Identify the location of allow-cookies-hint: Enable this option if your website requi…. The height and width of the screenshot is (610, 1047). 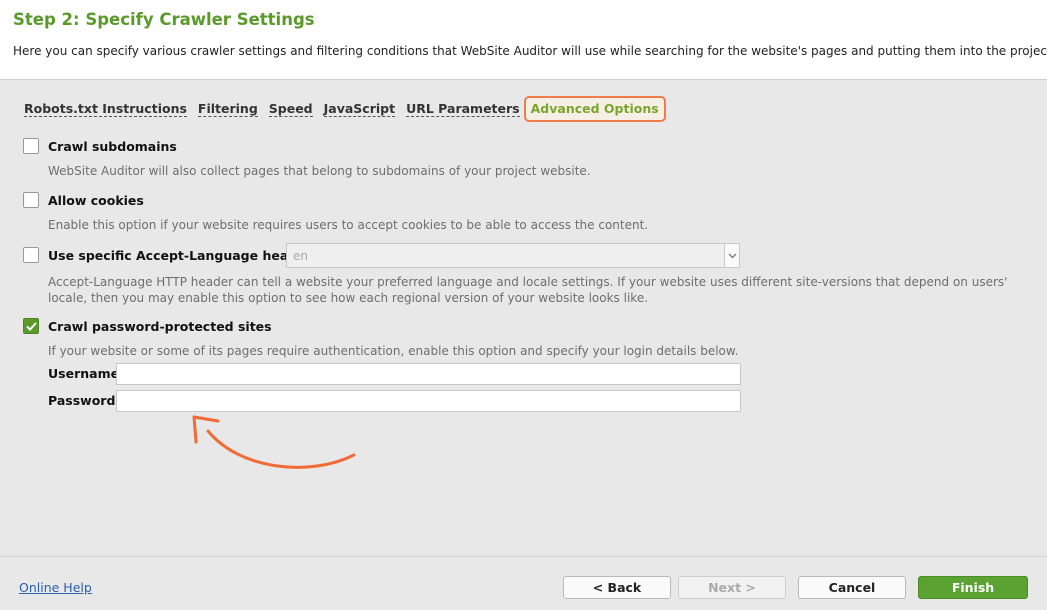
(348, 225).